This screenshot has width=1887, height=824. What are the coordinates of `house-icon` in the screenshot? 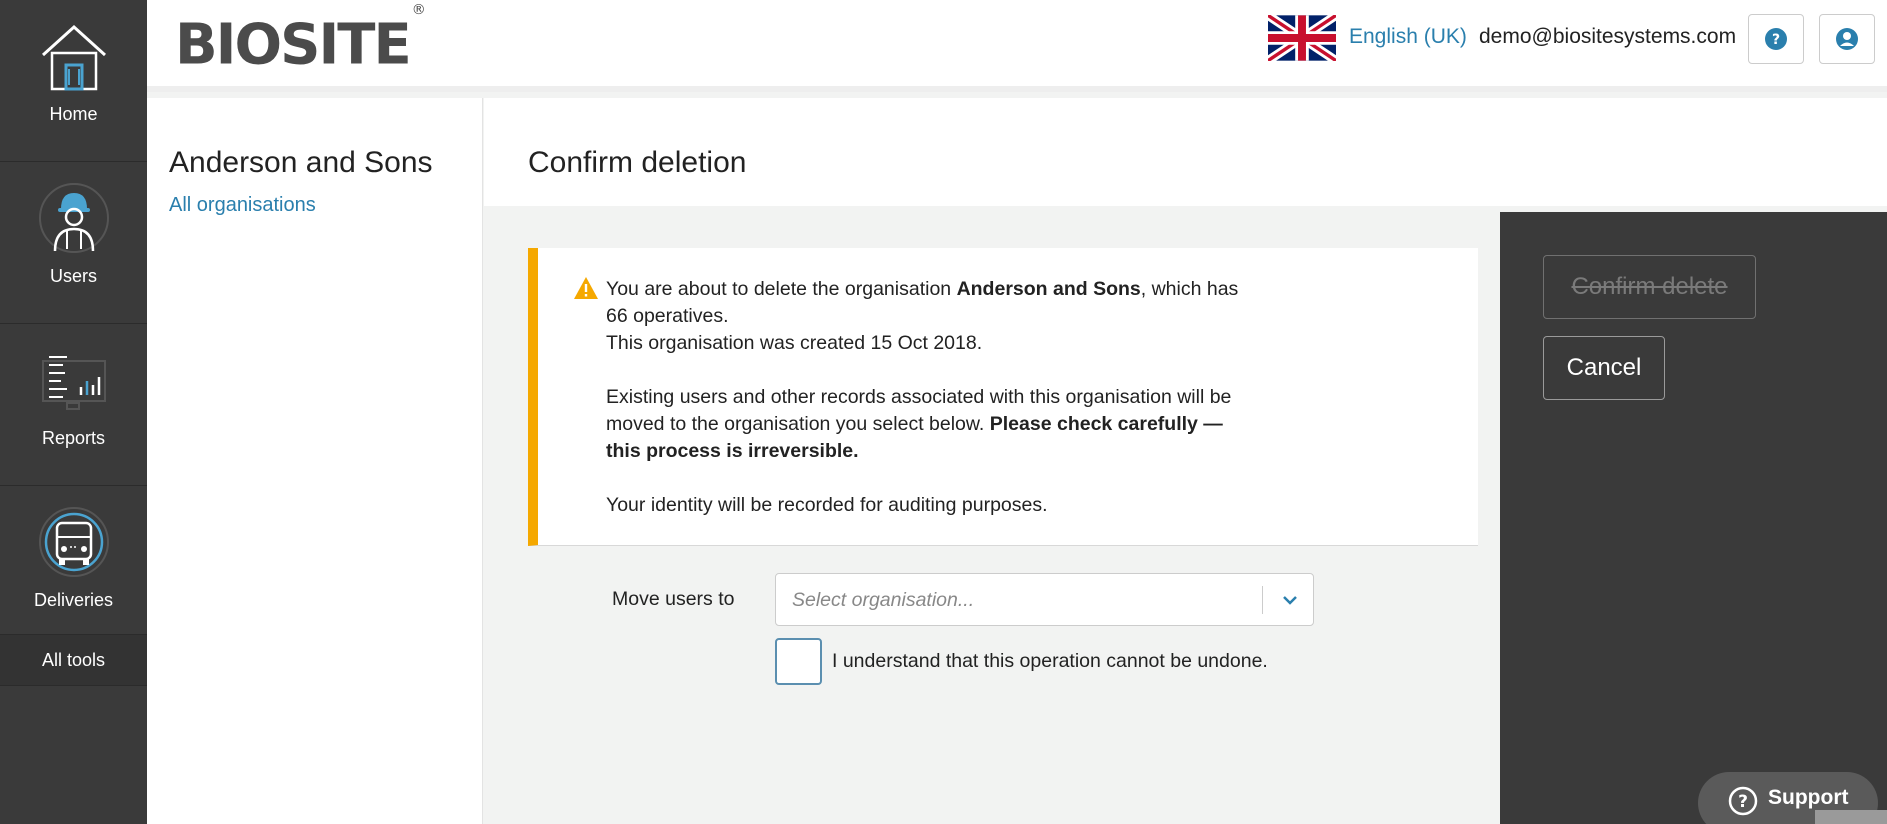 It's located at (74, 56).